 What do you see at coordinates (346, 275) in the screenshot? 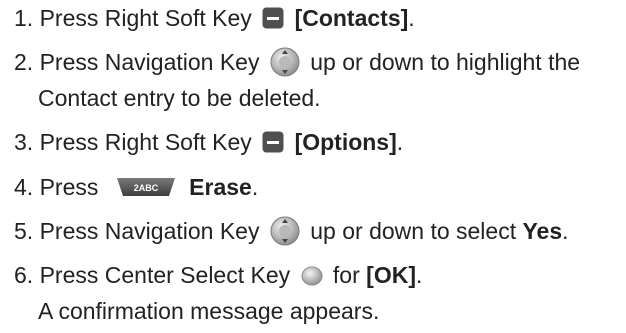
I see `step-text-mid: for` at bounding box center [346, 275].